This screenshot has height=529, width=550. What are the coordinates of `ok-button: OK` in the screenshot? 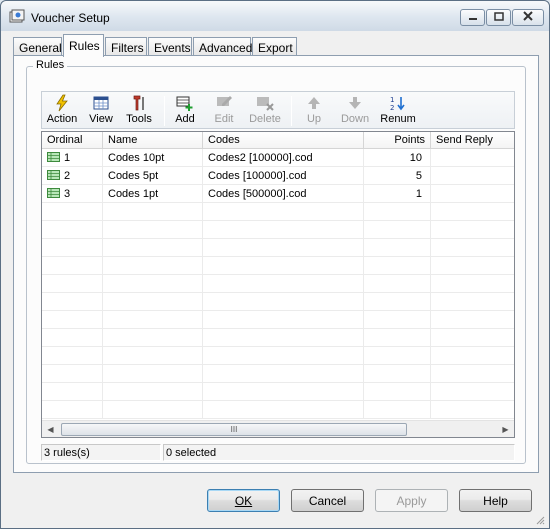 It's located at (243, 500).